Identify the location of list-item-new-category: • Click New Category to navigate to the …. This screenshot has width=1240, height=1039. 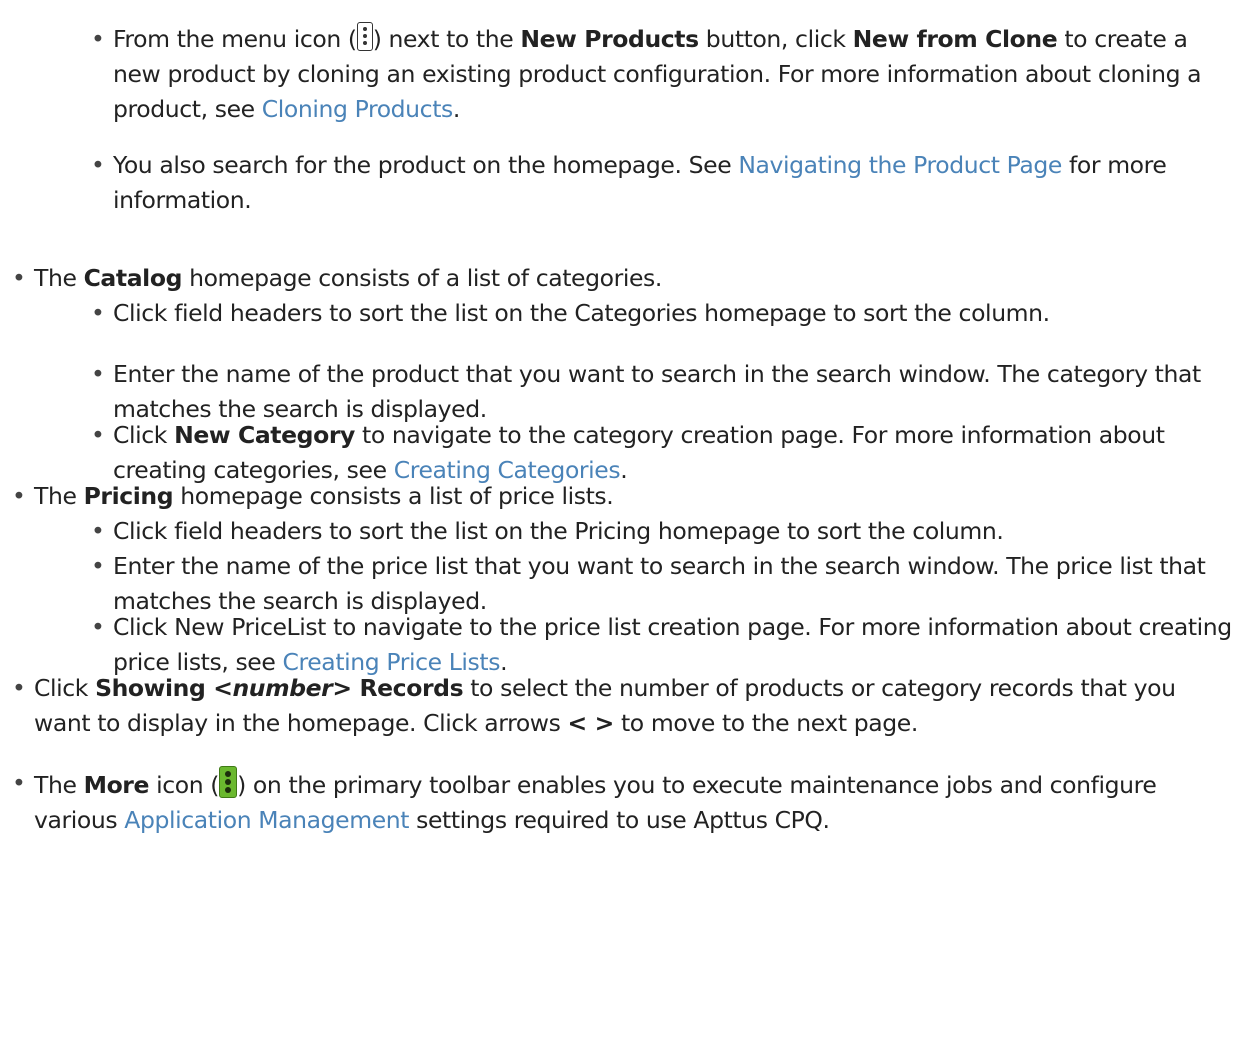
(662, 453).